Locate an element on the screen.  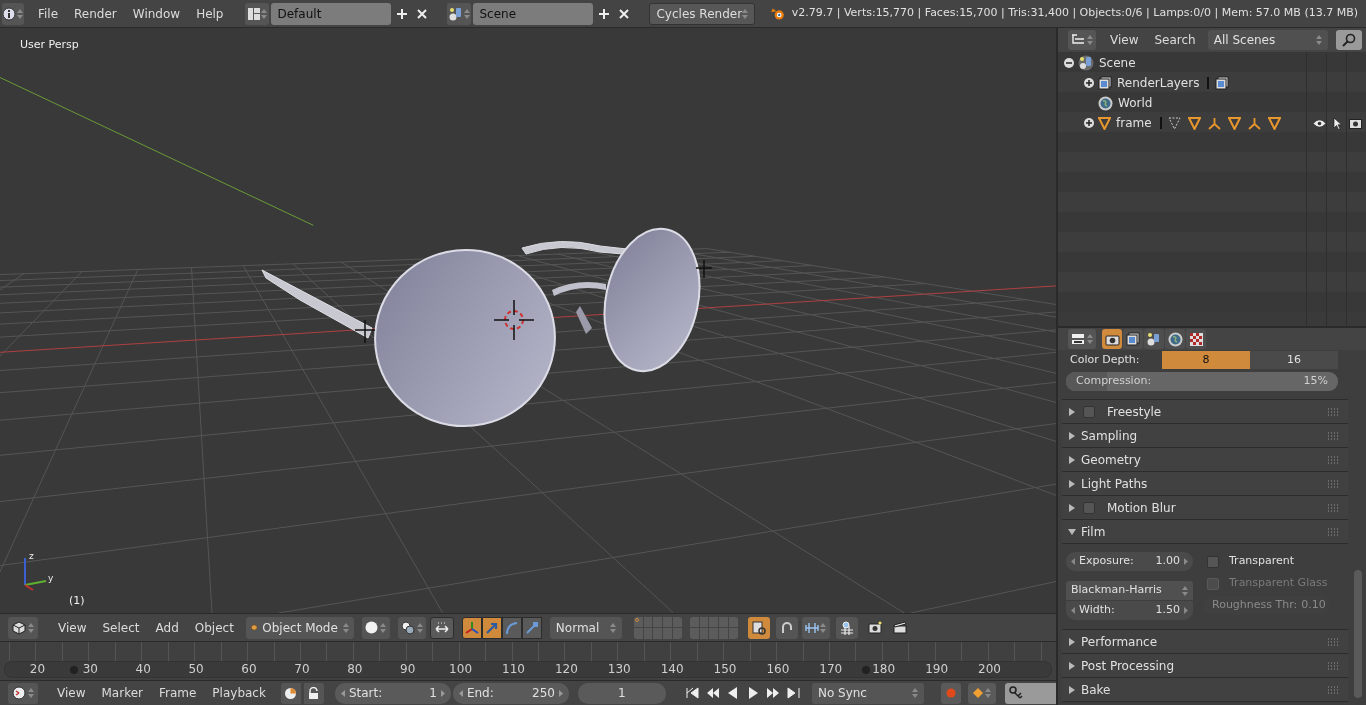
scrollbar-thumb is located at coordinates (1358, 634).